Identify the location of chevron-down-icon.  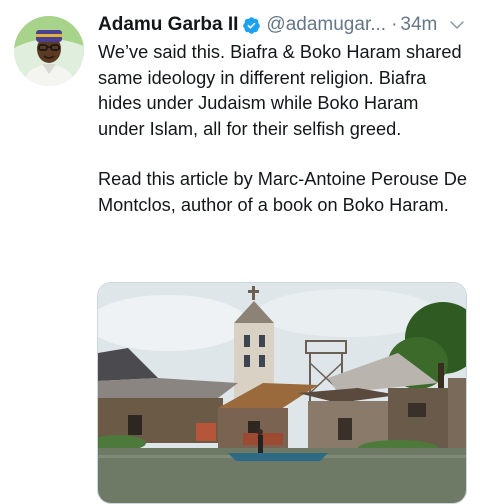
(459, 25).